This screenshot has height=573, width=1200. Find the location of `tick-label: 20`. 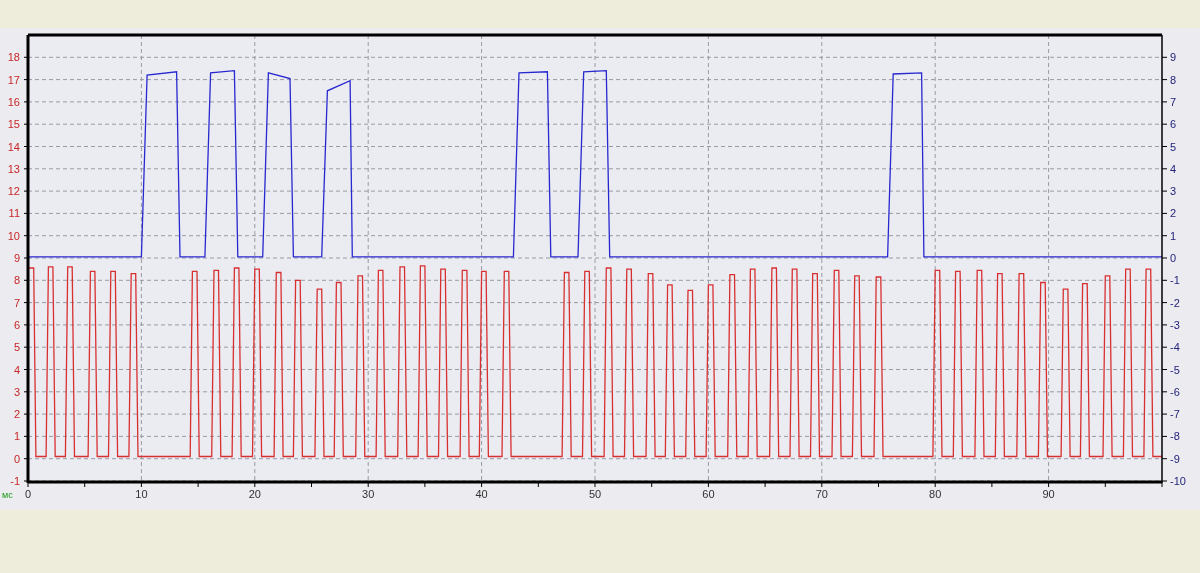

tick-label: 20 is located at coordinates (254, 494).